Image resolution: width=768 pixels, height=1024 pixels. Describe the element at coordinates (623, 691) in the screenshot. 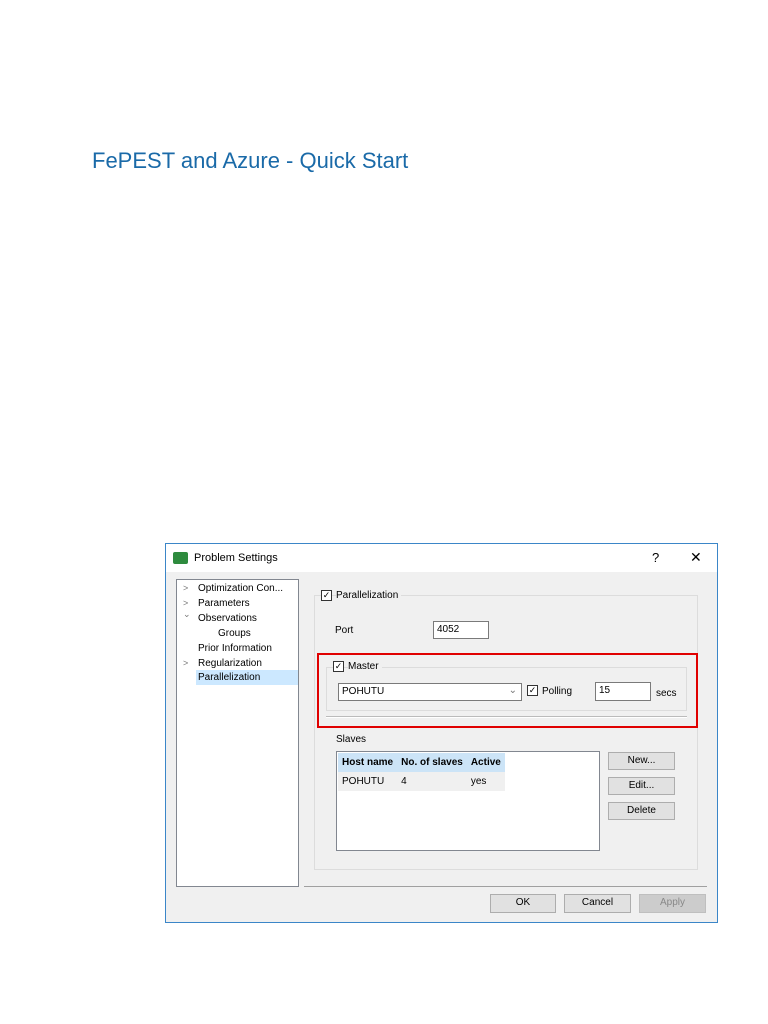

I see `polling-input: 15` at that location.